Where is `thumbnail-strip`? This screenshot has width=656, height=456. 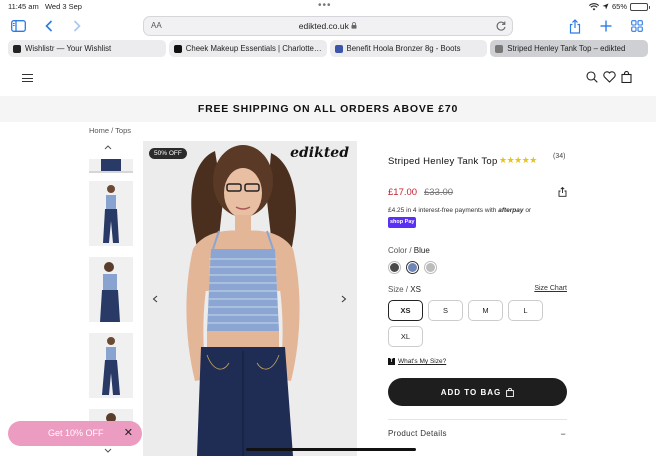 thumbnail-strip is located at coordinates (111, 298).